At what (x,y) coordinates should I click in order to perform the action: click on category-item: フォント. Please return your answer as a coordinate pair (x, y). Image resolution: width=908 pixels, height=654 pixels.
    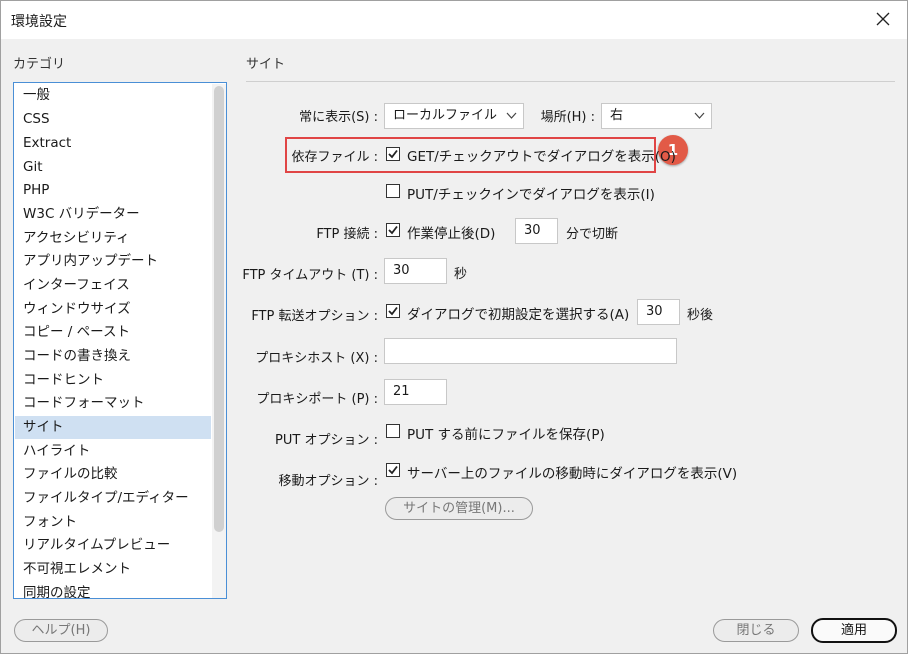
    Looking at the image, I should click on (113, 522).